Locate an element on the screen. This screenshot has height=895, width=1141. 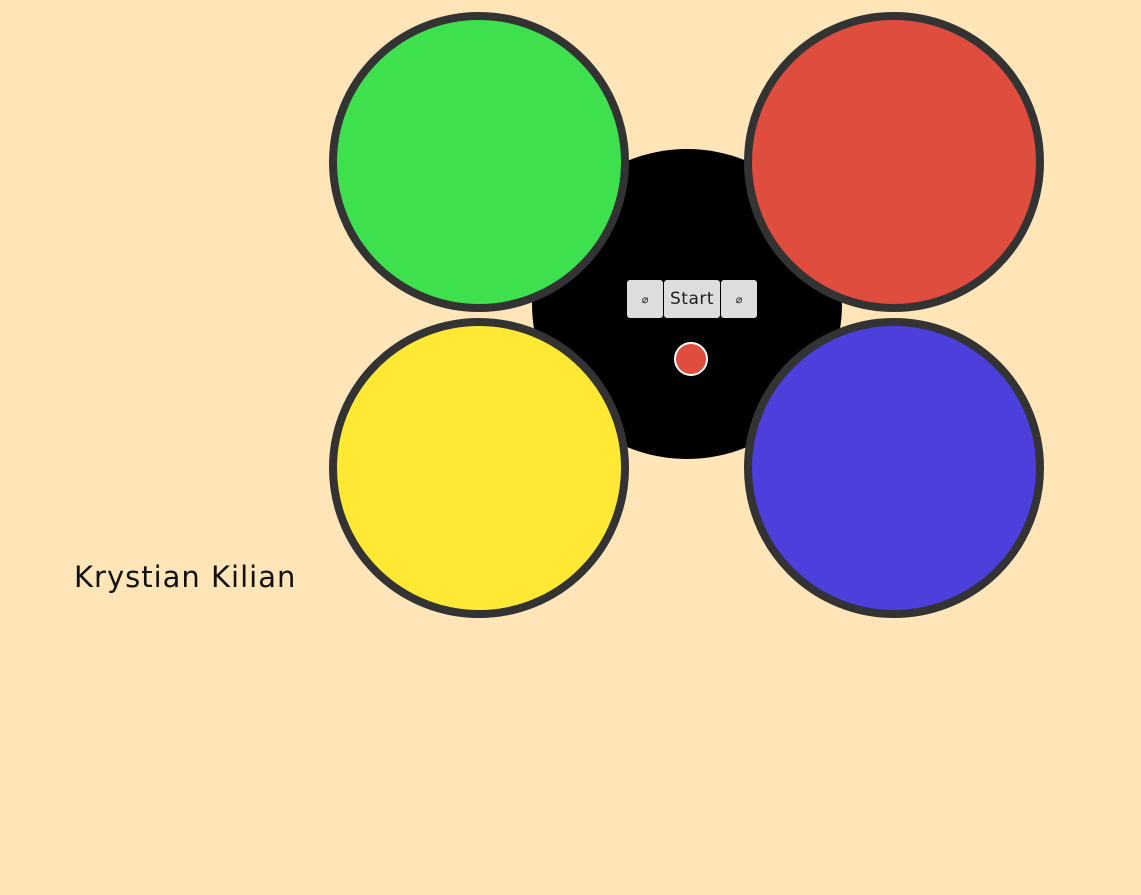
left-control-button: ⌀ is located at coordinates (645, 299).